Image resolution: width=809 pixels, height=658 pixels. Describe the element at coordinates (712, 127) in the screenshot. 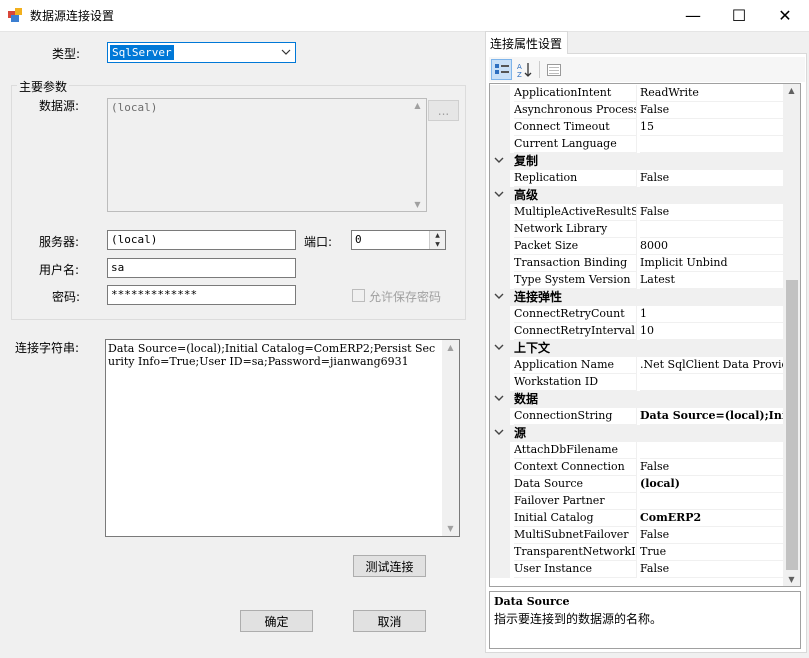

I see `property-value: 15` at that location.